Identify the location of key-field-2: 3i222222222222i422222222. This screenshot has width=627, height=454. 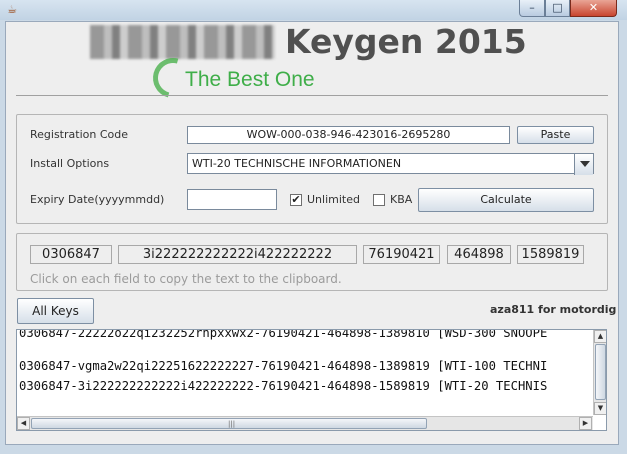
(237, 254).